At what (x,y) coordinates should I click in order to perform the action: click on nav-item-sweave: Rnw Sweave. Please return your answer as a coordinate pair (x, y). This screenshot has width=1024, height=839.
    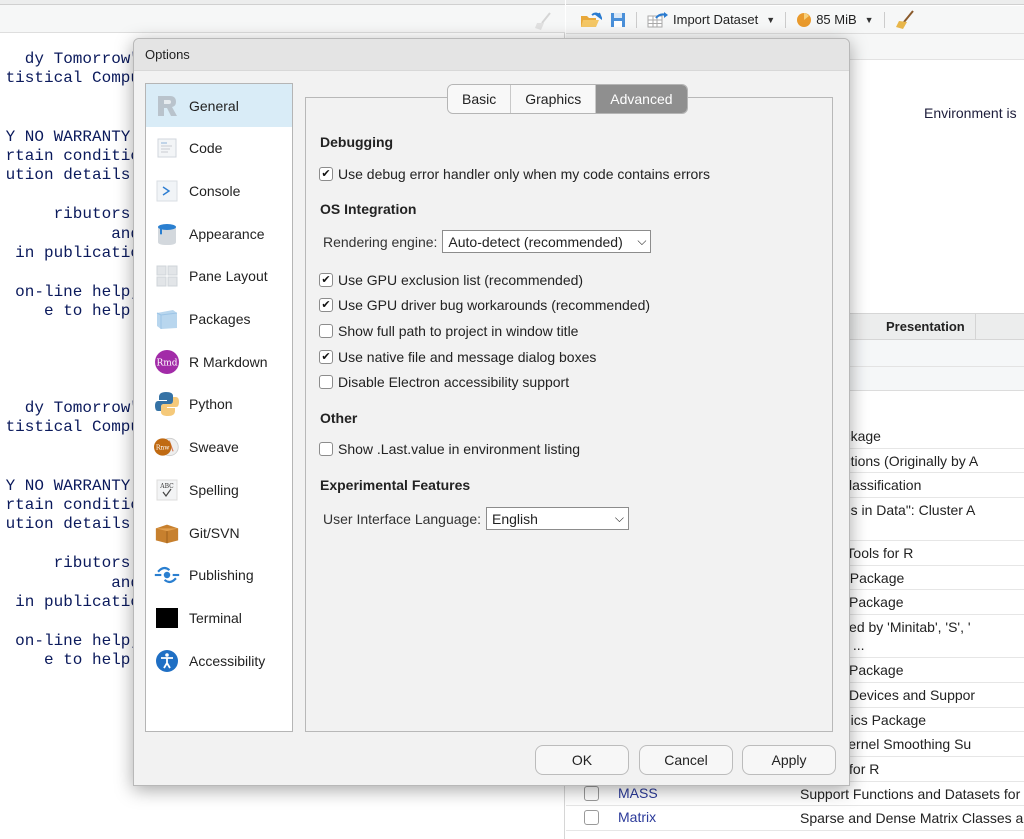
    Looking at the image, I should click on (219, 447).